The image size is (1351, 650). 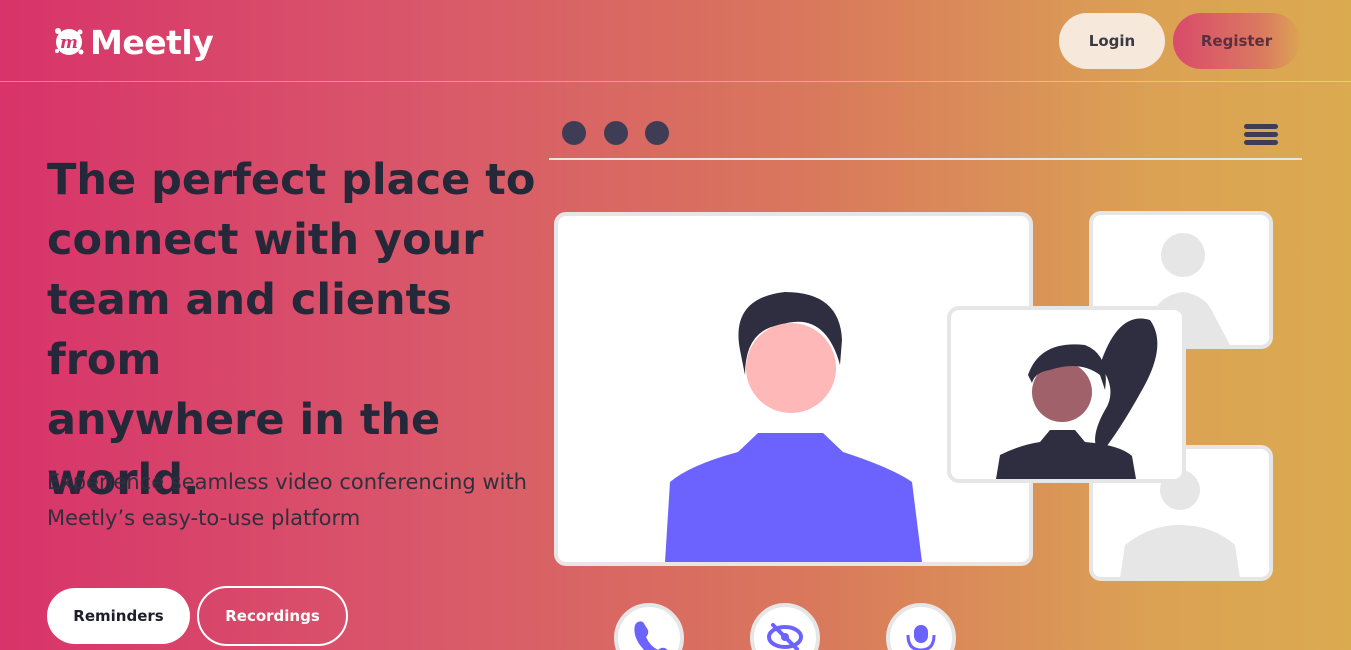 What do you see at coordinates (244, 420) in the screenshot?
I see `hero-title-line: anywhere in the` at bounding box center [244, 420].